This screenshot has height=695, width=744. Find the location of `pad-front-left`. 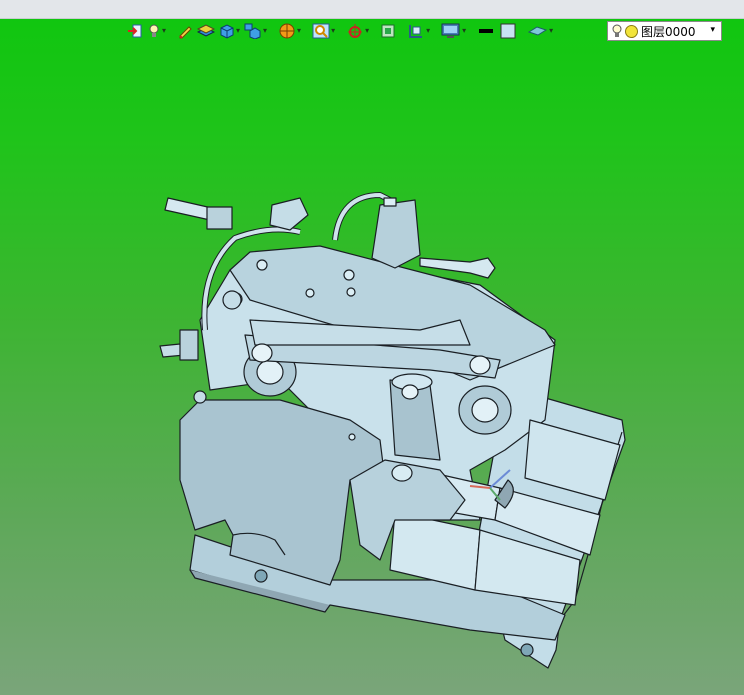

pad-front-left is located at coordinates (435, 551).